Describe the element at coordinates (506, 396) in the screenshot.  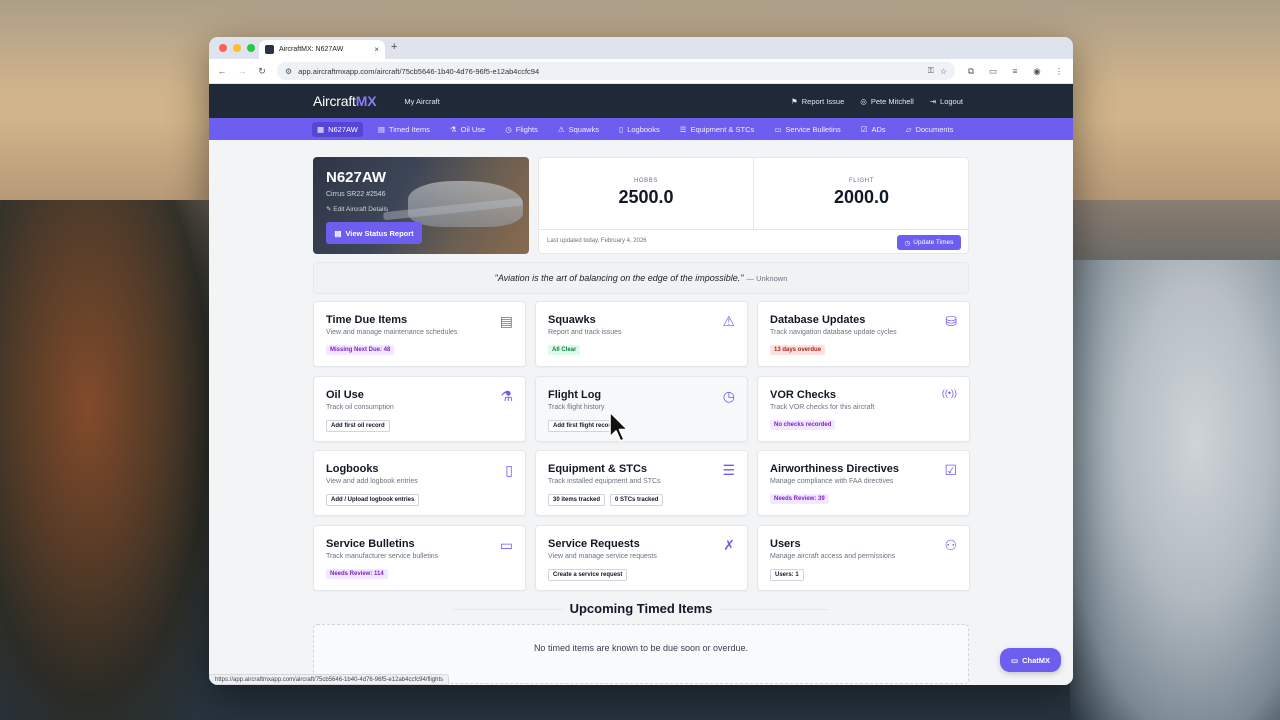
I see `flask-icon: ⚗` at that location.